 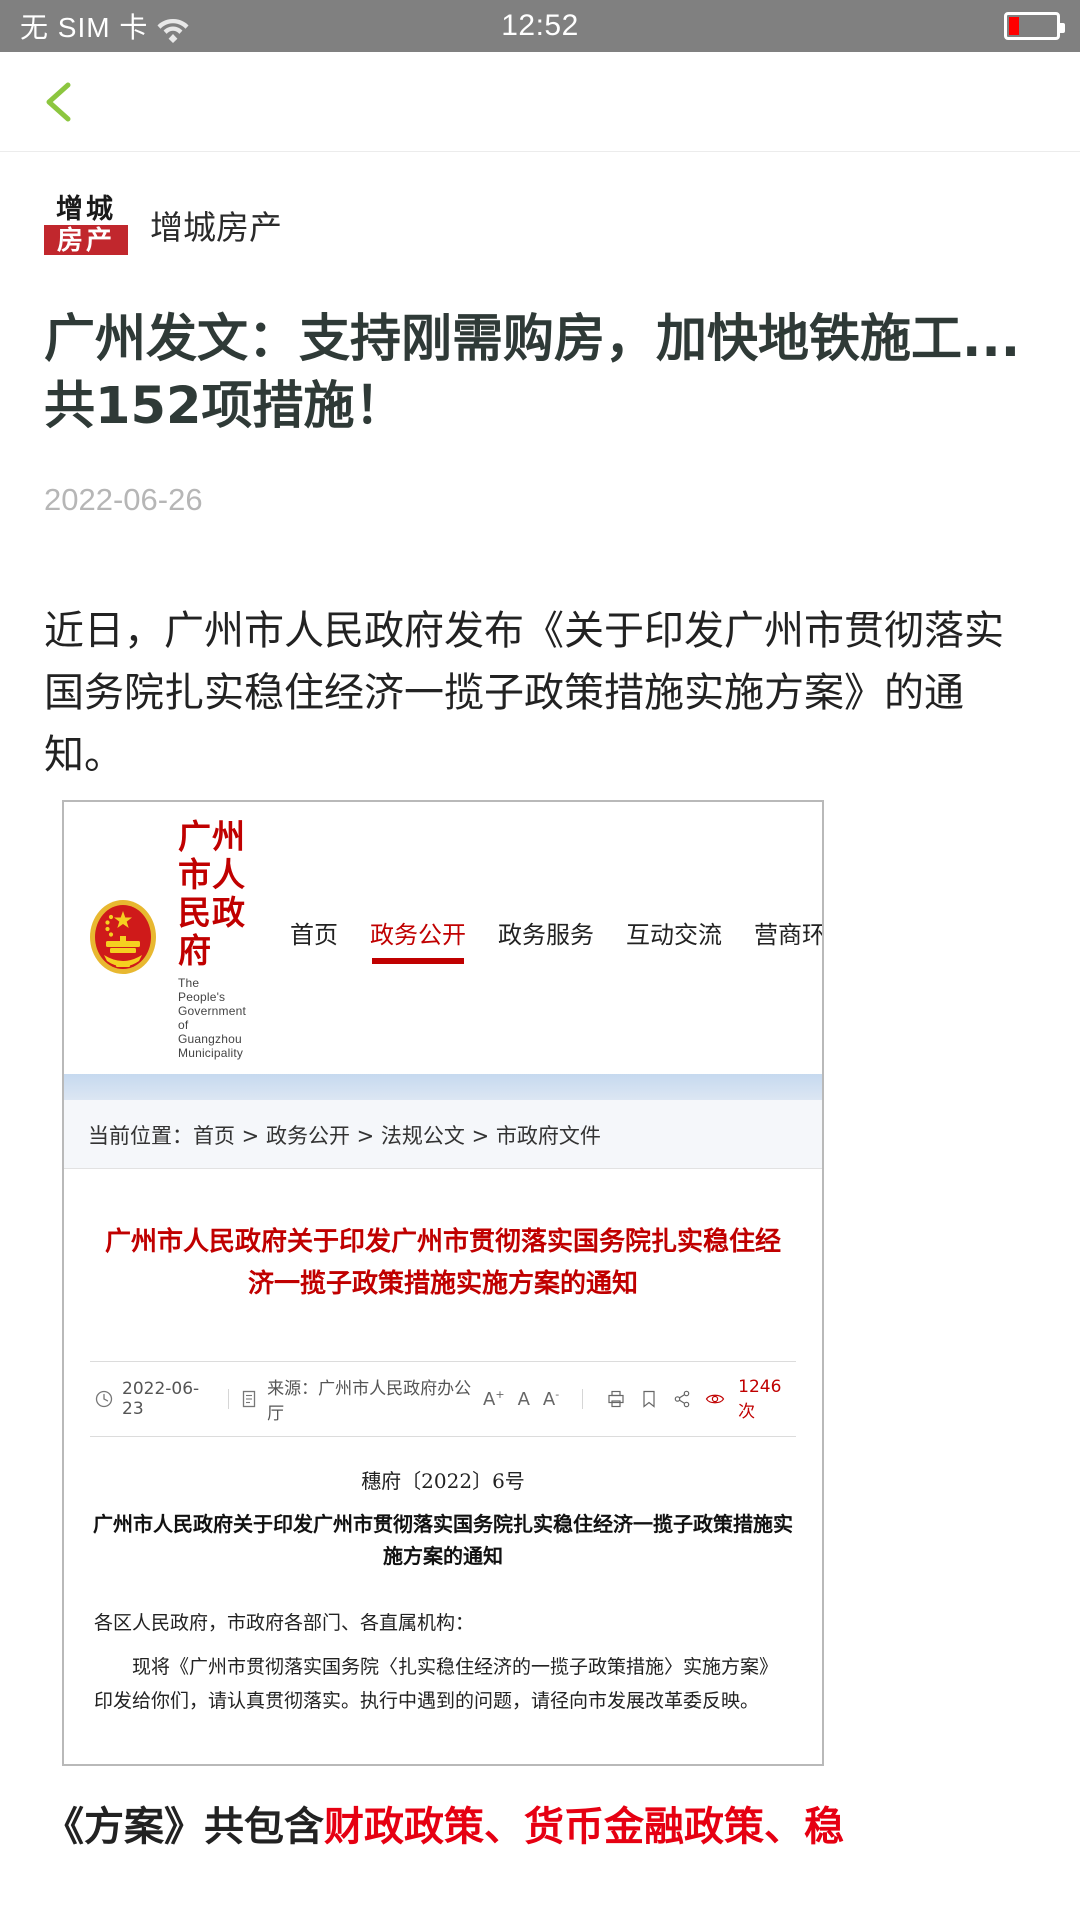 I want to click on account-logo-top-text: 增城, so click(x=86, y=209).